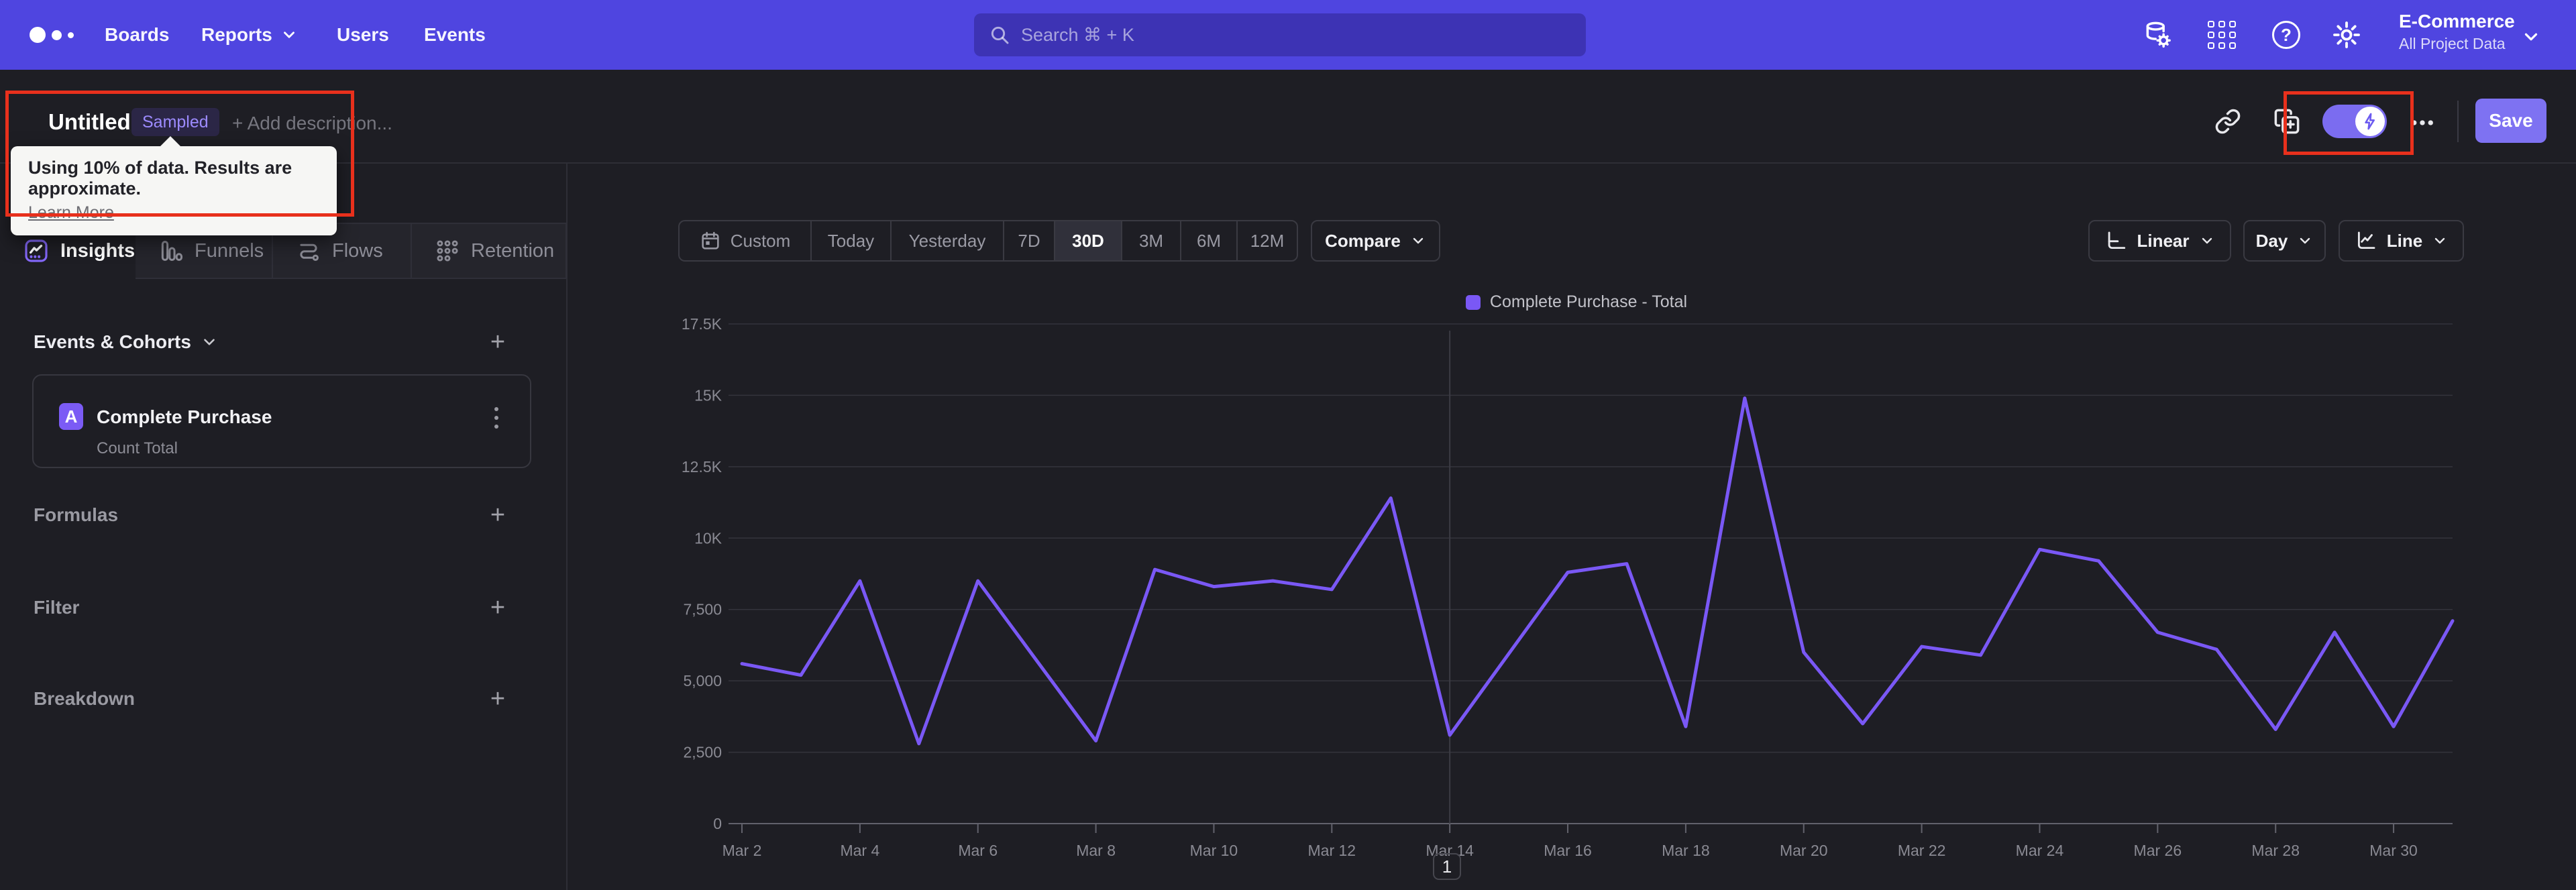 The height and width of the screenshot is (890, 2576). I want to click on event-options-icon, so click(496, 417).